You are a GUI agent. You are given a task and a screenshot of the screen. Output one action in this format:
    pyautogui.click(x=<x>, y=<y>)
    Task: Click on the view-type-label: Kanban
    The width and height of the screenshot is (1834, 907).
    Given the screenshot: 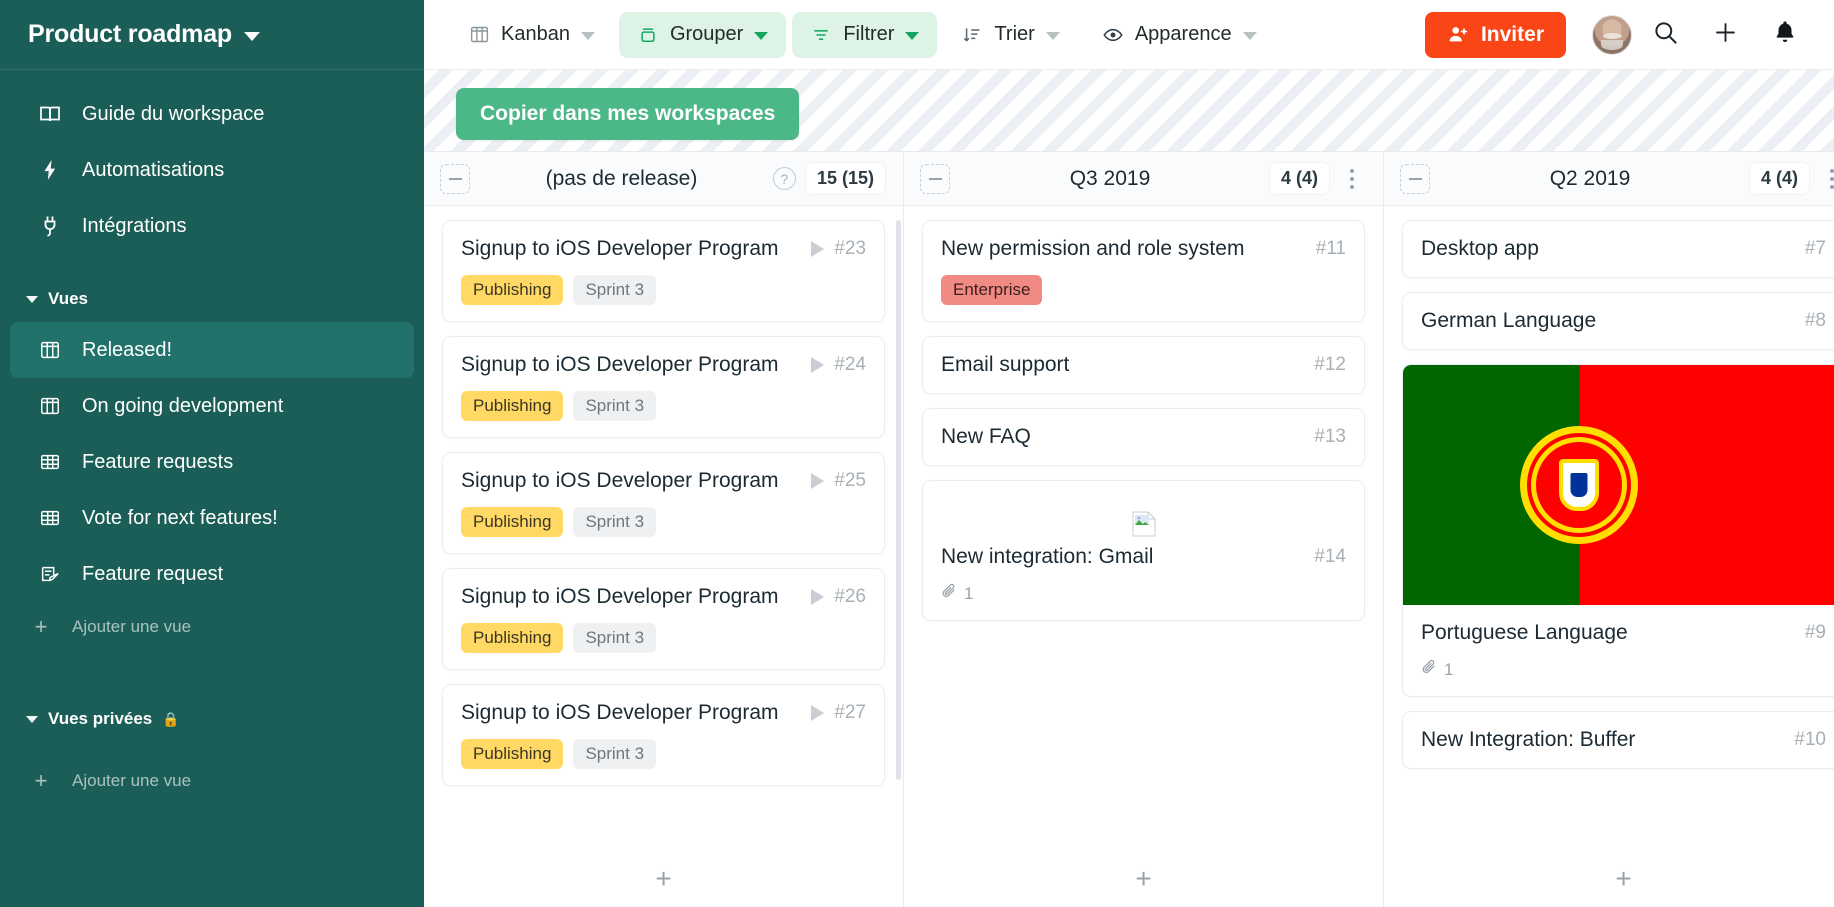 What is the action you would take?
    pyautogui.click(x=535, y=34)
    